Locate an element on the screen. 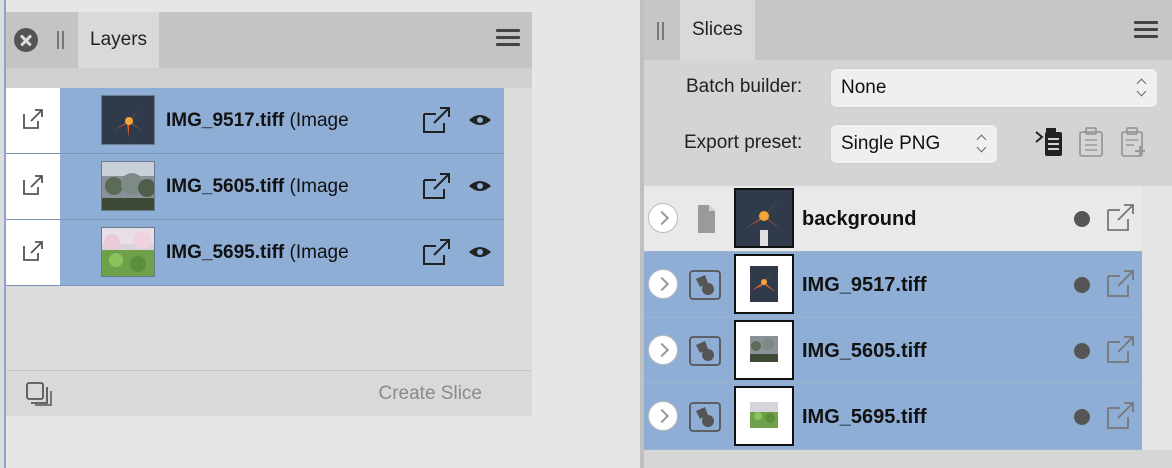 This screenshot has width=1172, height=468. export-preset-select: Single PNG is located at coordinates (914, 144).